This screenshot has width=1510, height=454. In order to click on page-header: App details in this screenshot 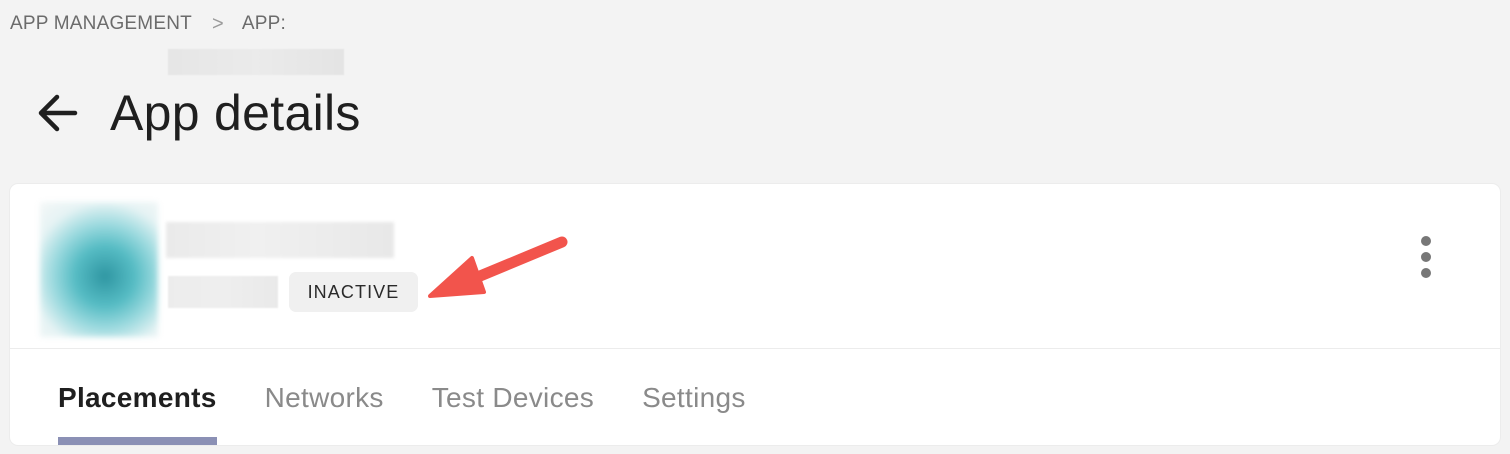, I will do `click(197, 113)`.